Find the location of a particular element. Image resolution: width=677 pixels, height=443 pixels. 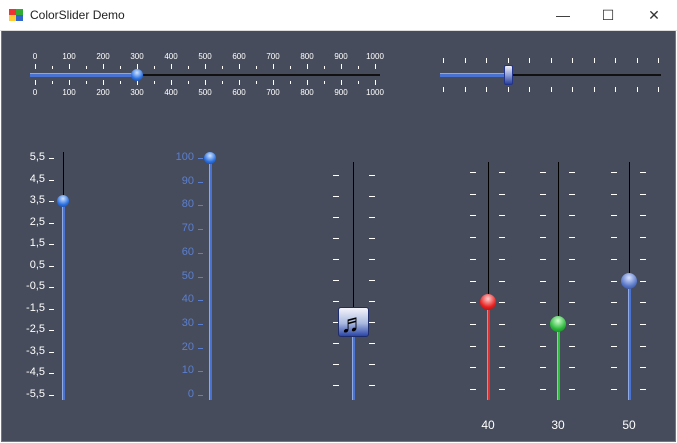

music-note-icon: ♬ is located at coordinates (353, 322).